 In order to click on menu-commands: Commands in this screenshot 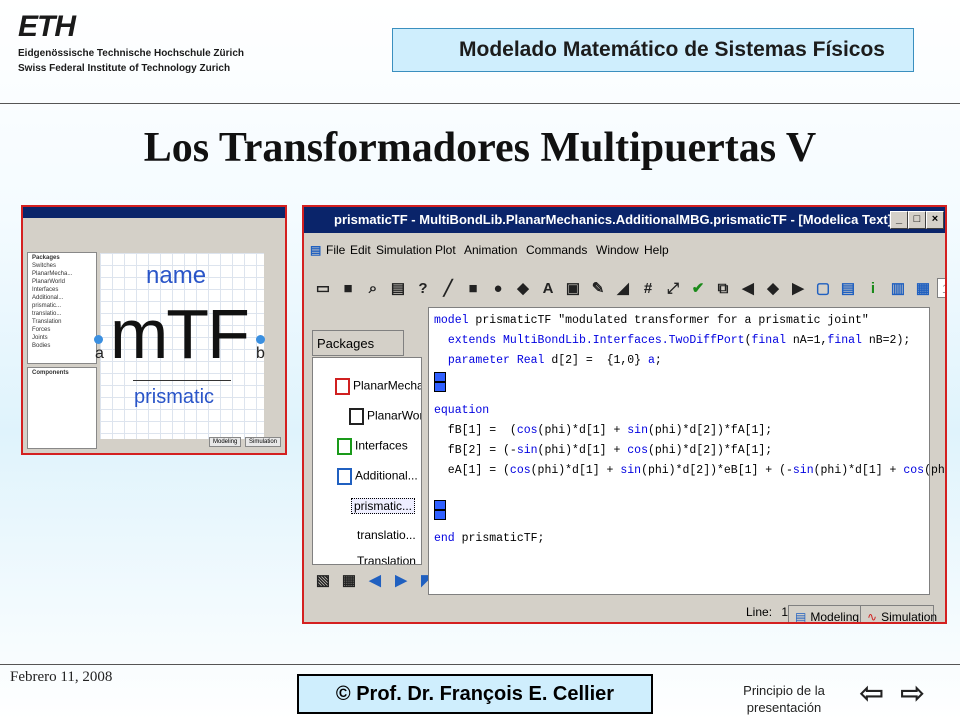, I will do `click(556, 250)`.